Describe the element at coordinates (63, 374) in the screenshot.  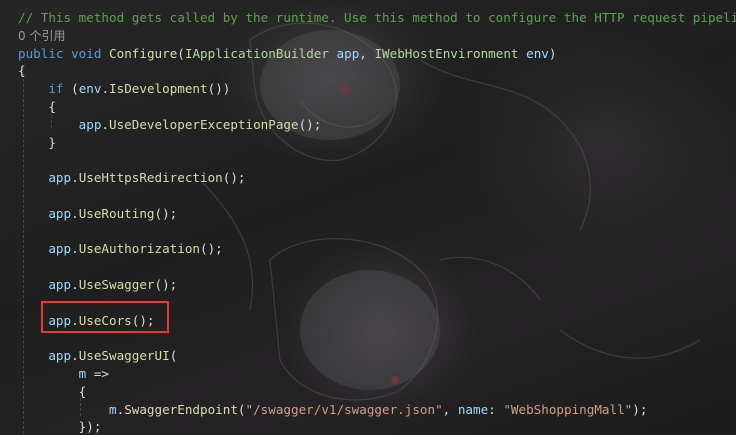
I see `code-line: m =>` at that location.